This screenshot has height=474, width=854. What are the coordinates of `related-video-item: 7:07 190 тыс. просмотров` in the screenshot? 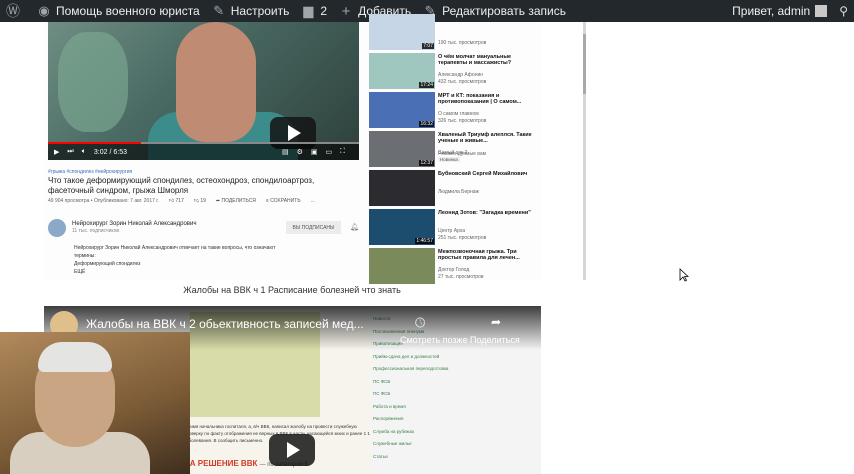 It's located at (454, 33).